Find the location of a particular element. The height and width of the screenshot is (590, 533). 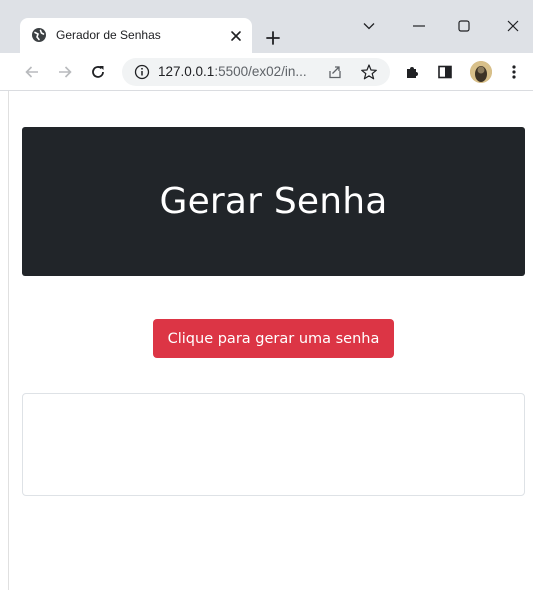

globe-icon is located at coordinates (39, 35).